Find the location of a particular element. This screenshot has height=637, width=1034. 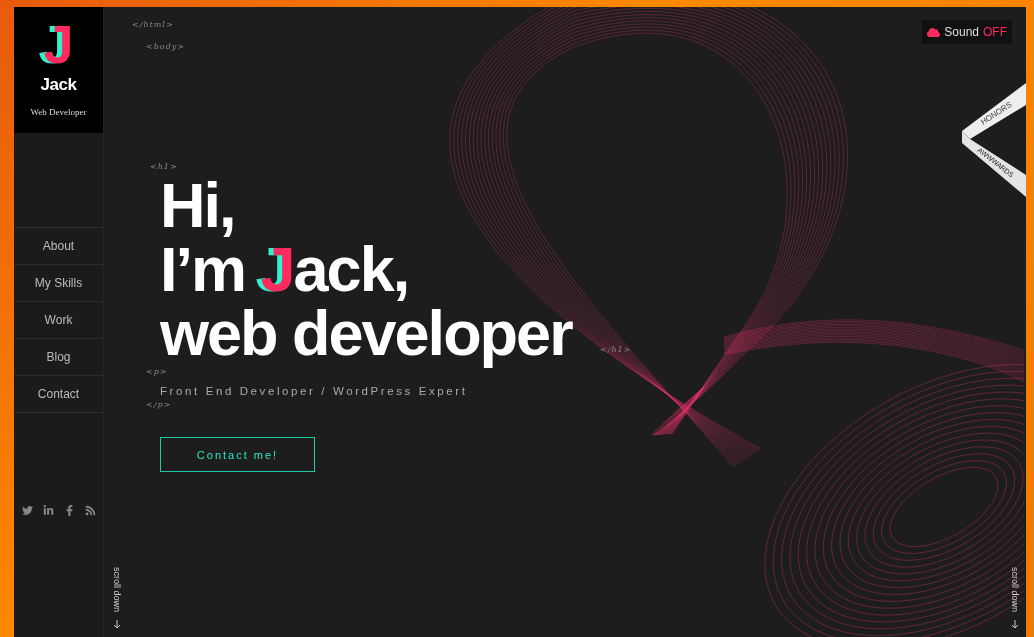

code-tag: </h1> is located at coordinates (616, 349).